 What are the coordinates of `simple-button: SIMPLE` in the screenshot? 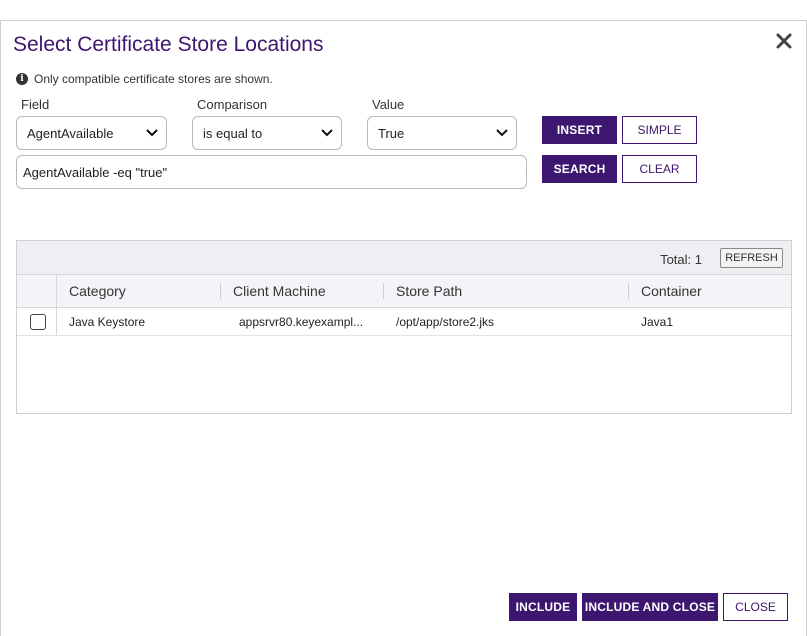 It's located at (659, 130).